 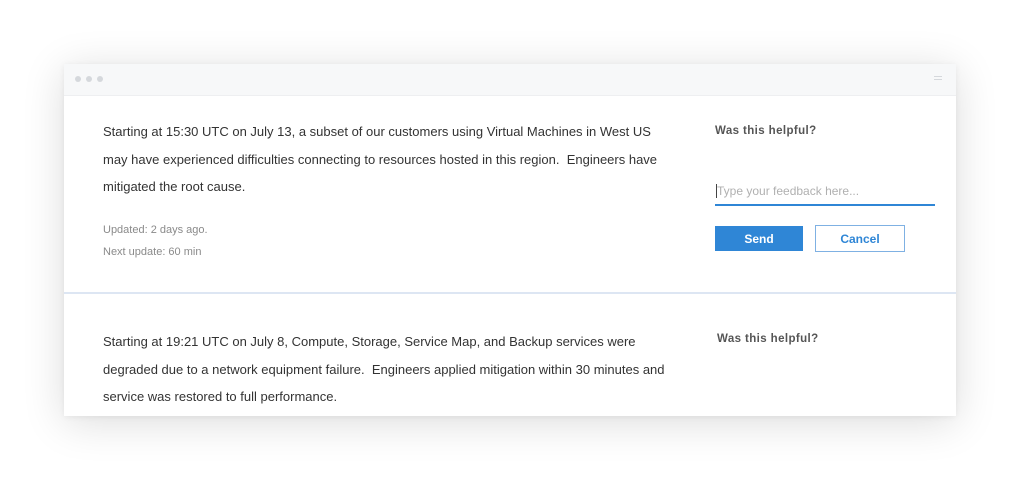 What do you see at coordinates (825, 192) in the screenshot?
I see `feedback-input` at bounding box center [825, 192].